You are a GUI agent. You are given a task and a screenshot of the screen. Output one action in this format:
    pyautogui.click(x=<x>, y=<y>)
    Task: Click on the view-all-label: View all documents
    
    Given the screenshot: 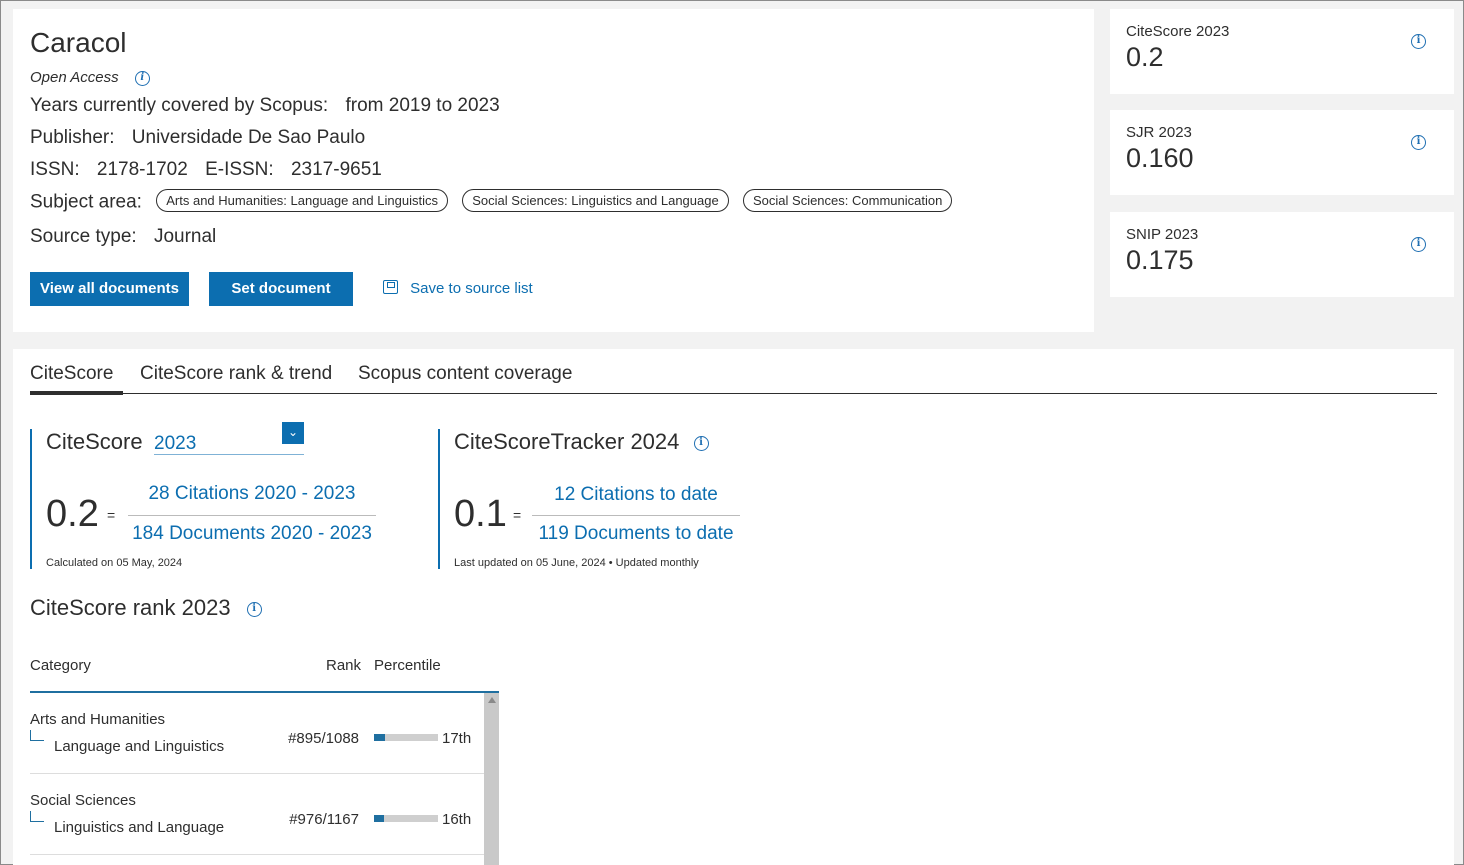 What is the action you would take?
    pyautogui.click(x=109, y=288)
    